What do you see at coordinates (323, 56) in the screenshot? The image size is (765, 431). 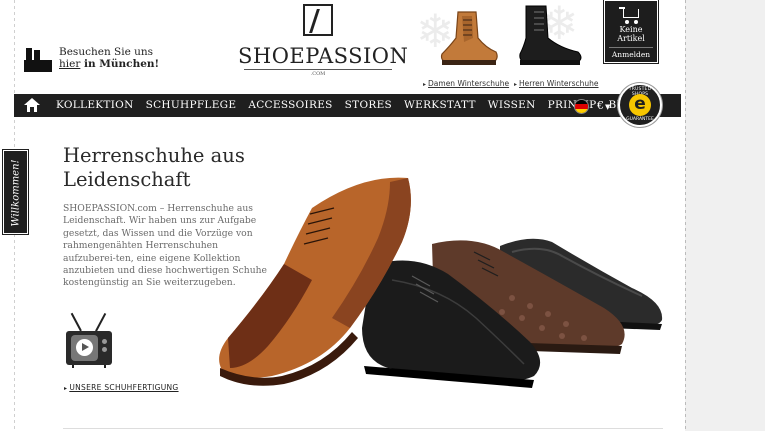 I see `logo-name: SHOEPASSION` at bounding box center [323, 56].